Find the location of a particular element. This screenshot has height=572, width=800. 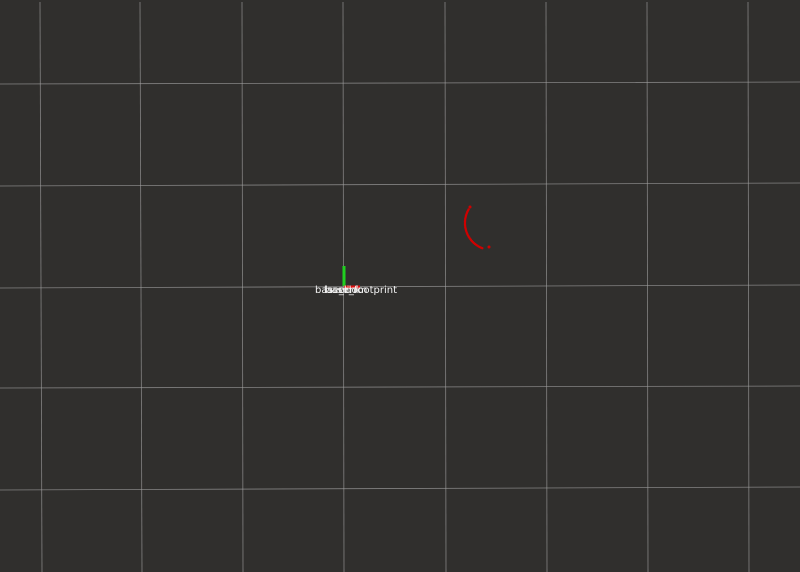

tf-frame-axes is located at coordinates (351, 277).